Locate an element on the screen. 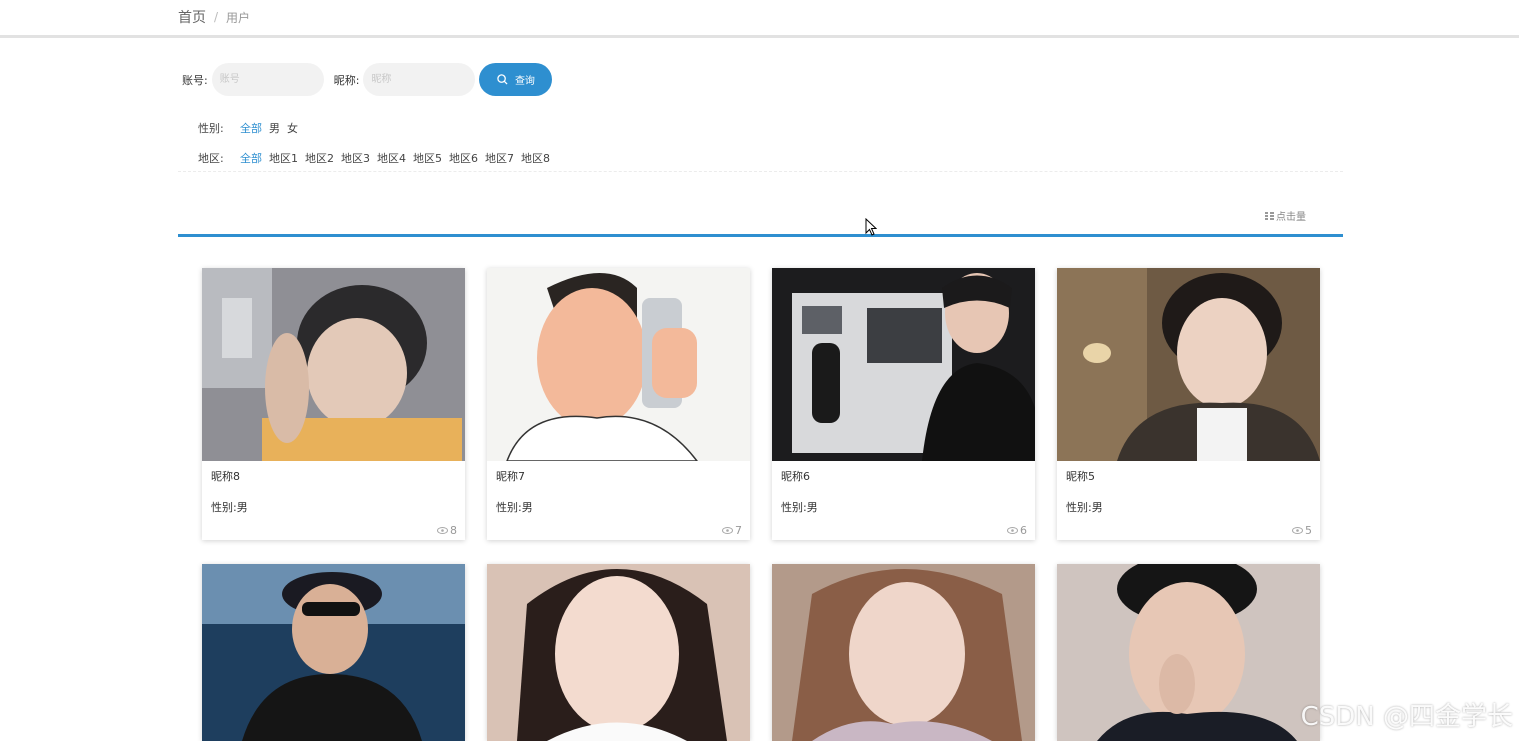 Image resolution: width=1519 pixels, height=741 pixels. user-card: 昵称7 性别:男 7 is located at coordinates (618, 404).